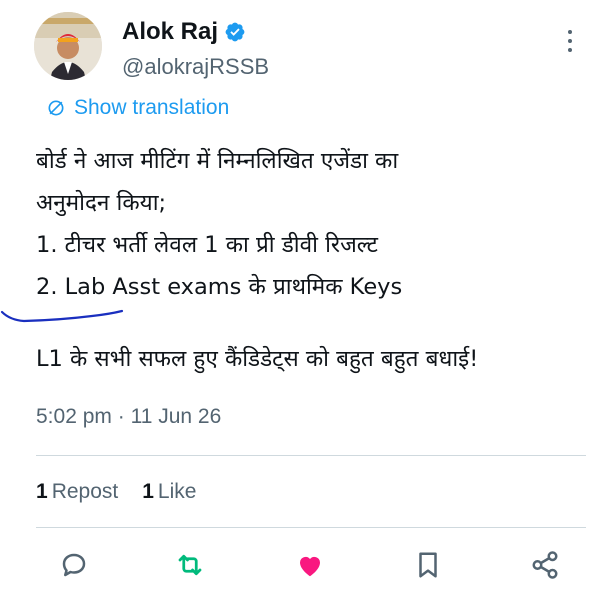 The image size is (599, 604). I want to click on repost-button, so click(190, 565).